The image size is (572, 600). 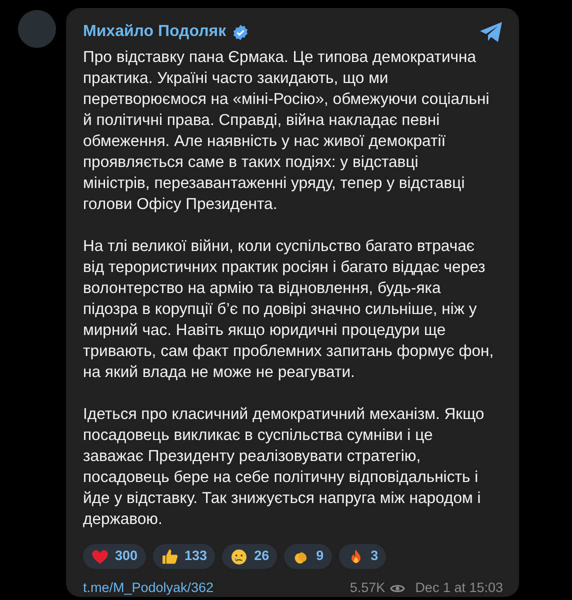 I want to click on crying-face-icon, so click(x=239, y=557).